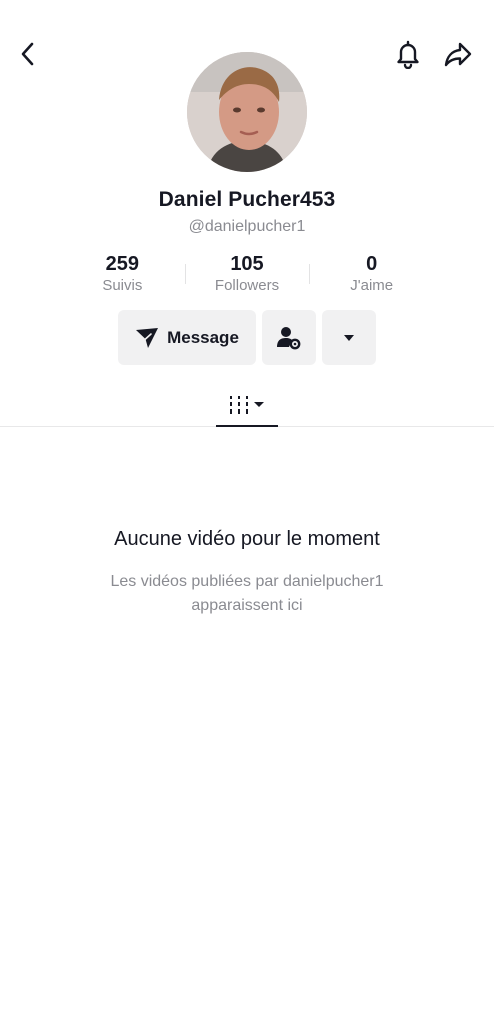 The height and width of the screenshot is (1023, 494). I want to click on stat-value: 259, so click(122, 264).